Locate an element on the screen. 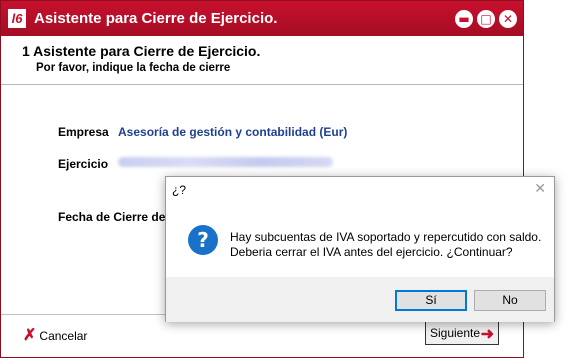  fecha-cierre-label: Fecha de Cierre del is located at coordinates (113, 217).